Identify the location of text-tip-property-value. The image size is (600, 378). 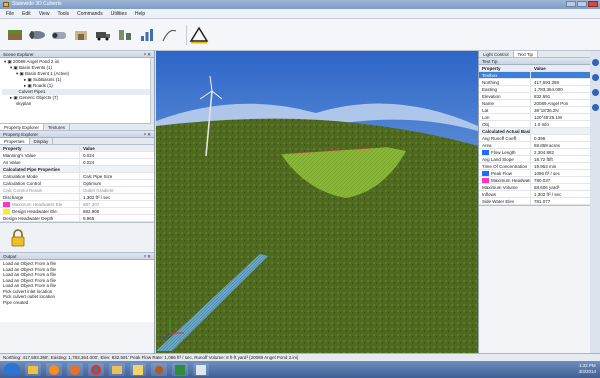
(560, 75).